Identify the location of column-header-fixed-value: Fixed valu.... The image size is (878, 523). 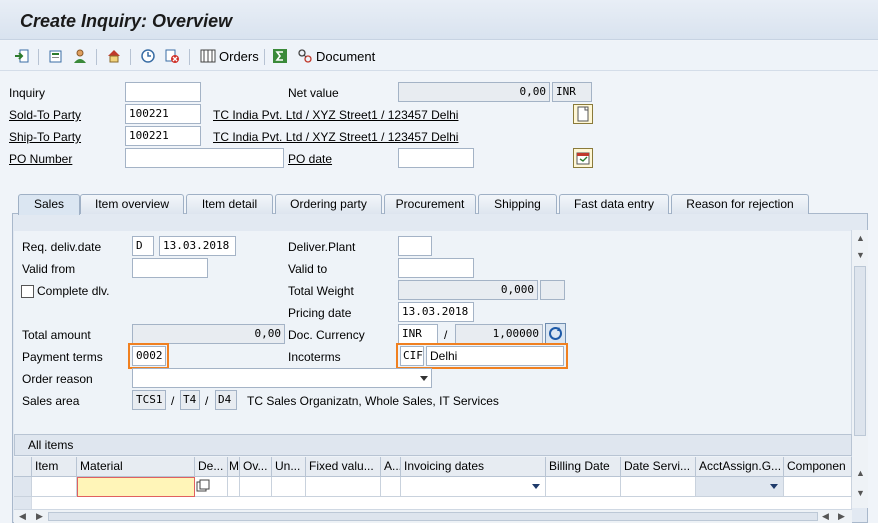
(343, 467).